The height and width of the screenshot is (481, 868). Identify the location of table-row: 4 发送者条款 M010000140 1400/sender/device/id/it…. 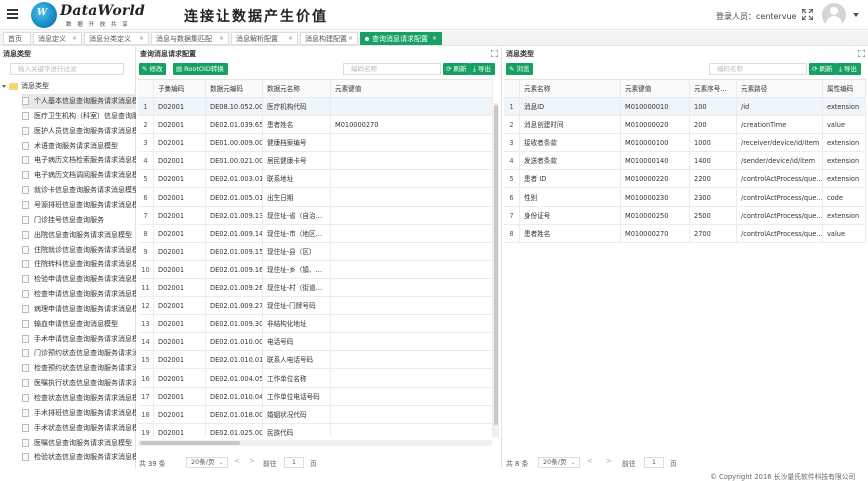
(685, 161).